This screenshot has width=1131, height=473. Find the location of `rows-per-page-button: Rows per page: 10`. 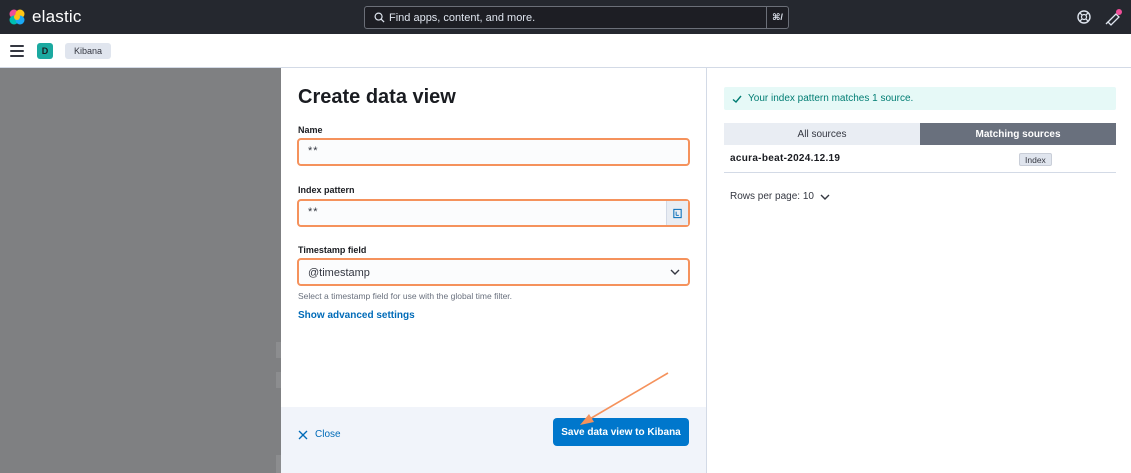

rows-per-page-button: Rows per page: 10 is located at coordinates (780, 196).